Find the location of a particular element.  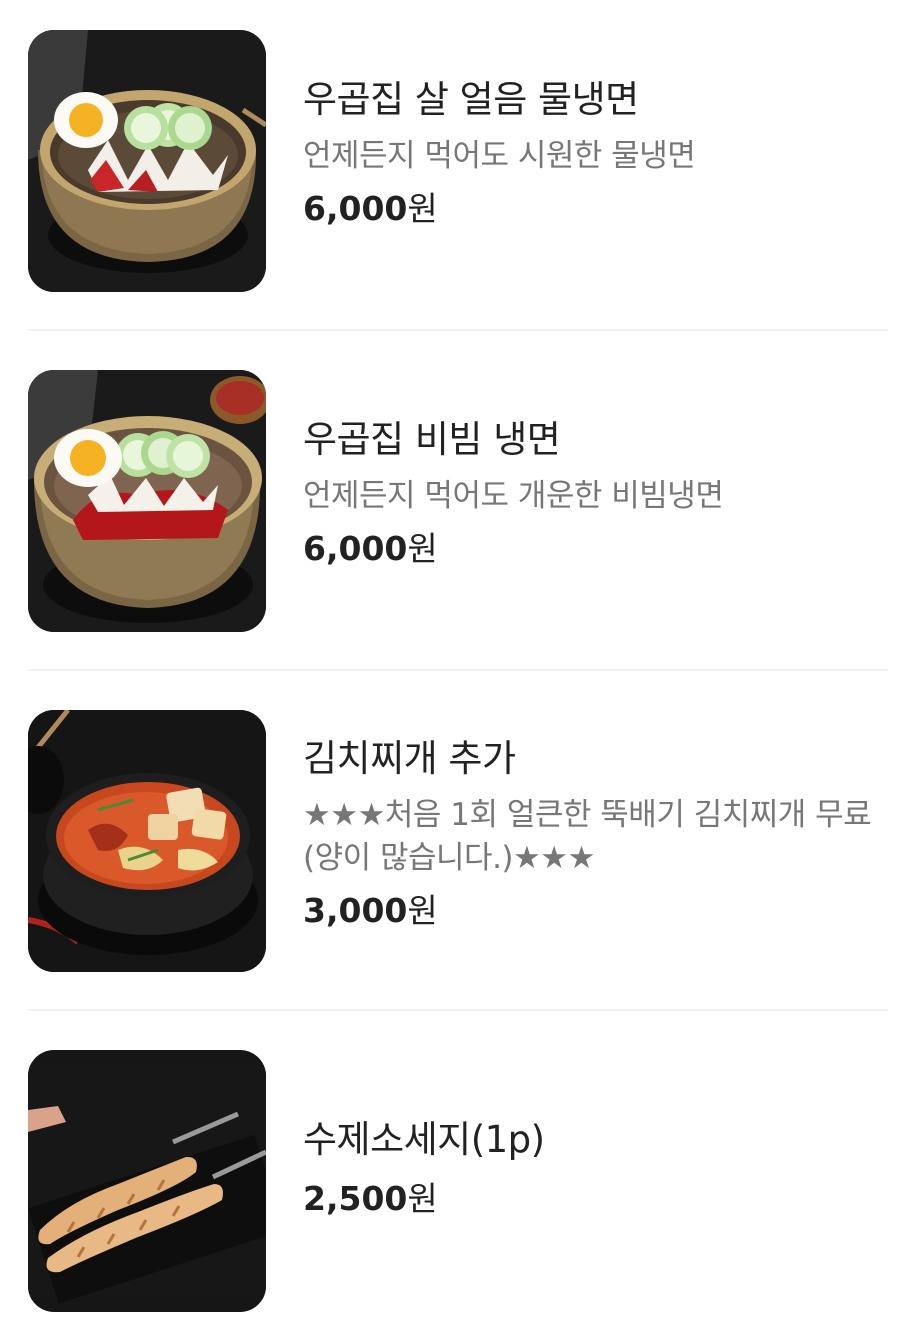

menu-item-name: 김치찌개 추가 is located at coordinates (409, 758).